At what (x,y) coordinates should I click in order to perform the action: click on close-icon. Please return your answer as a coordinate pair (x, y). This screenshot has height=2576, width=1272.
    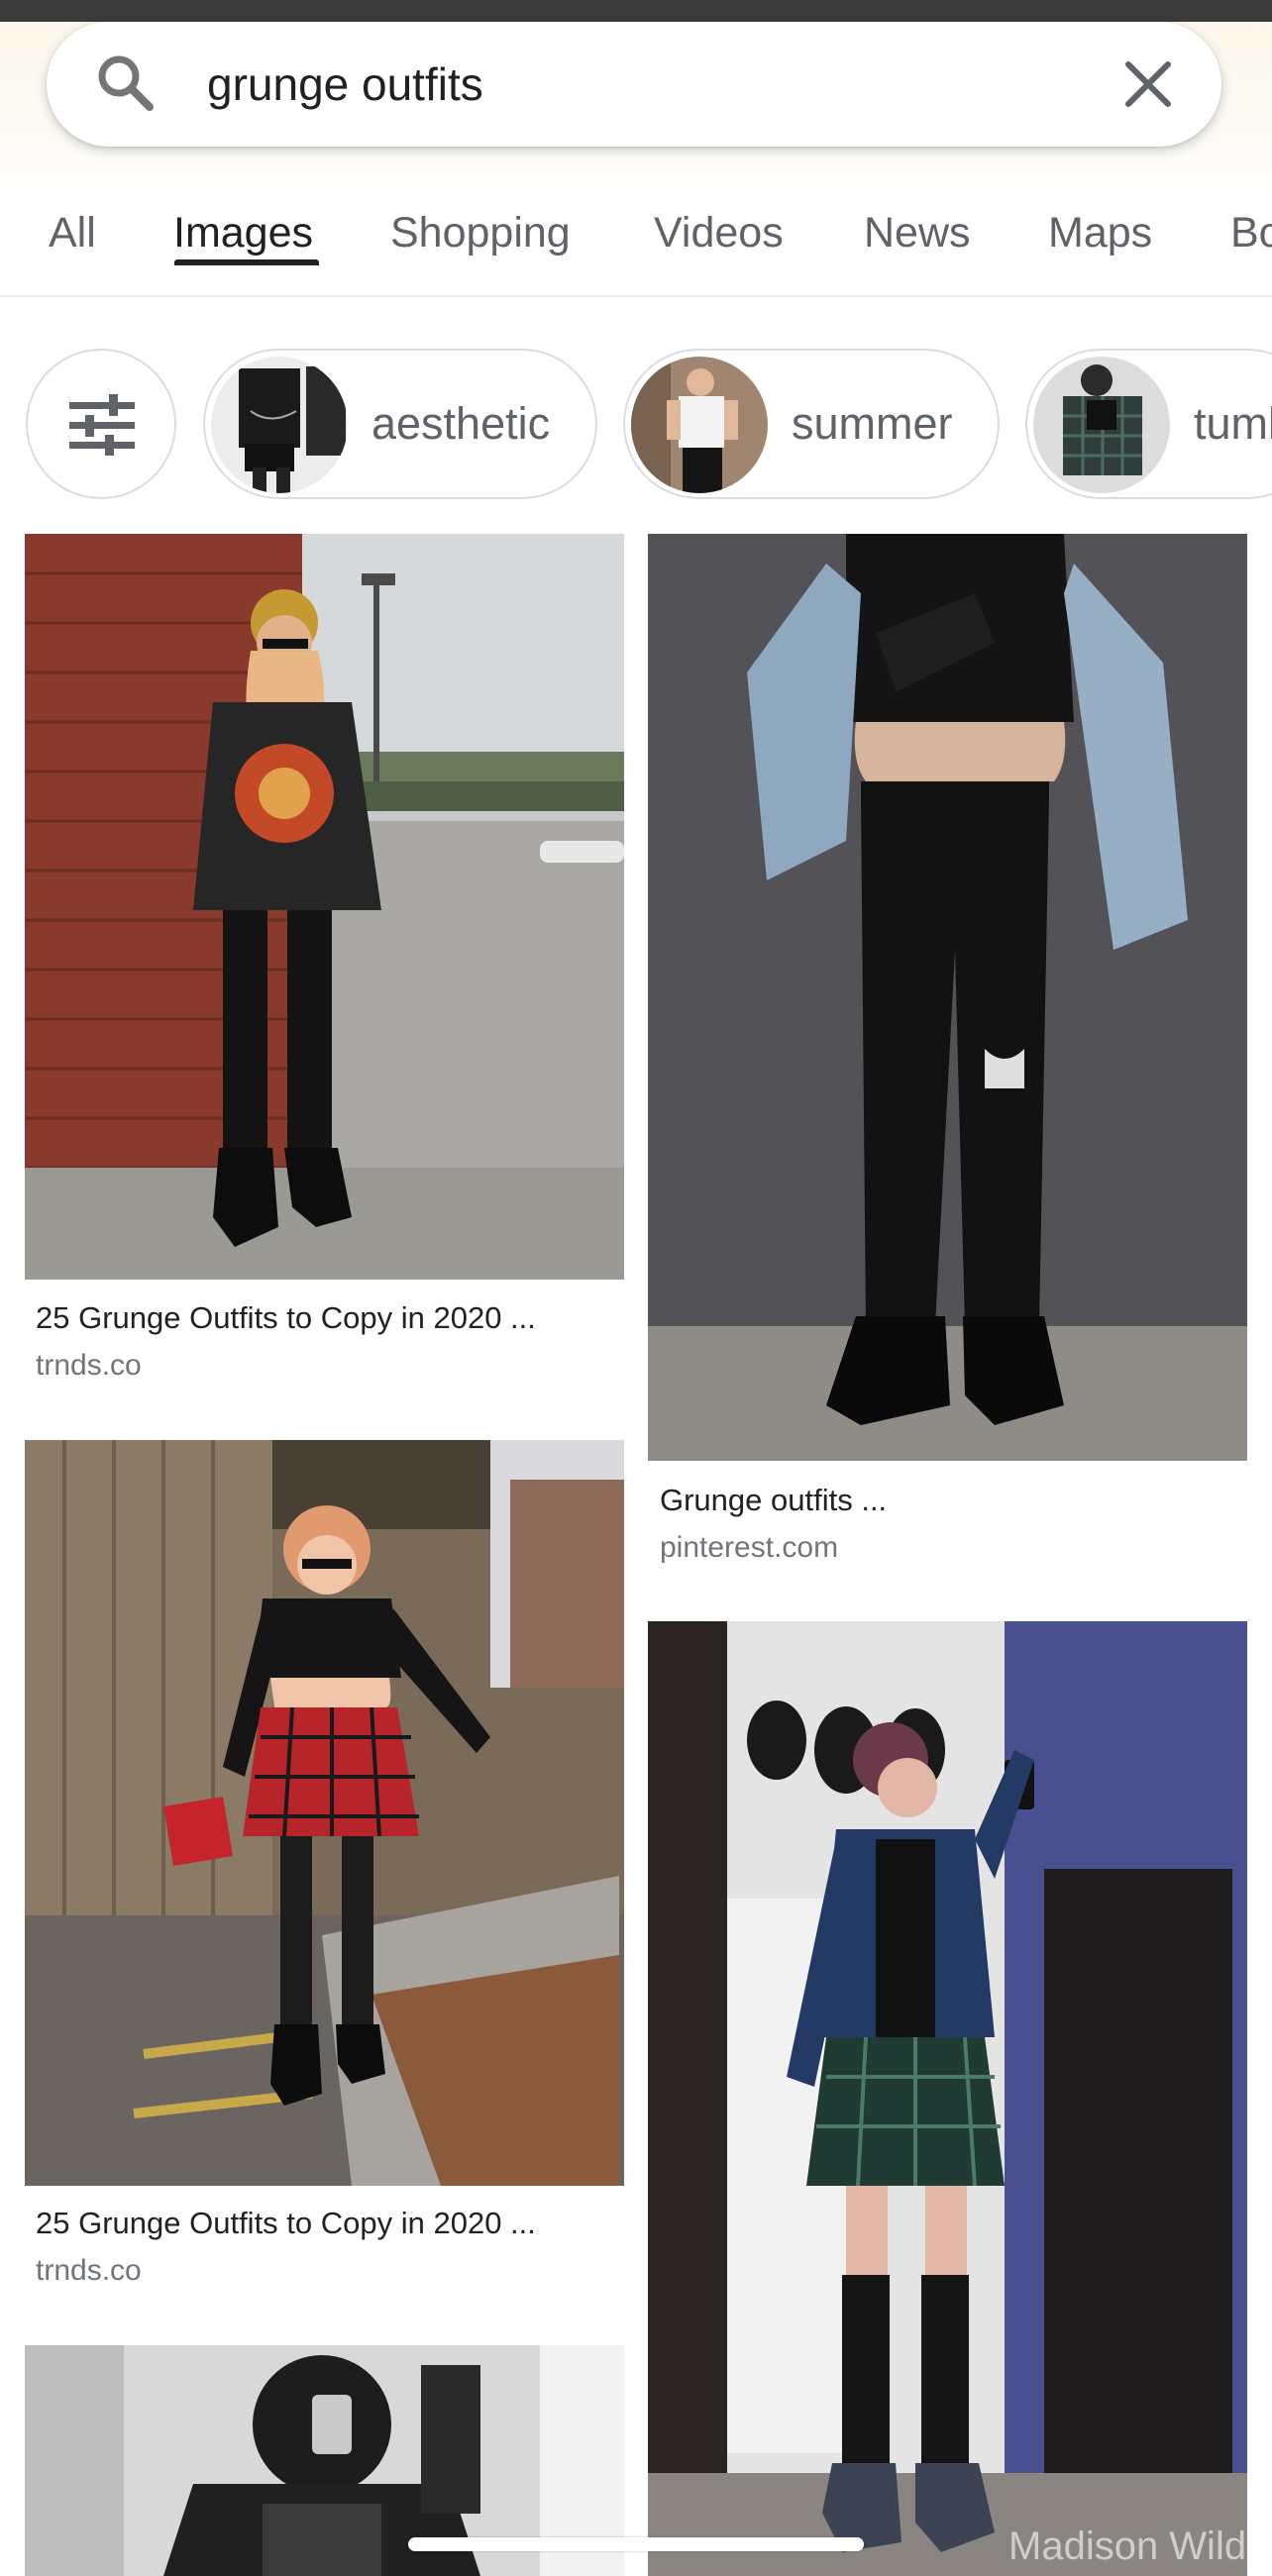
    Looking at the image, I should click on (1148, 84).